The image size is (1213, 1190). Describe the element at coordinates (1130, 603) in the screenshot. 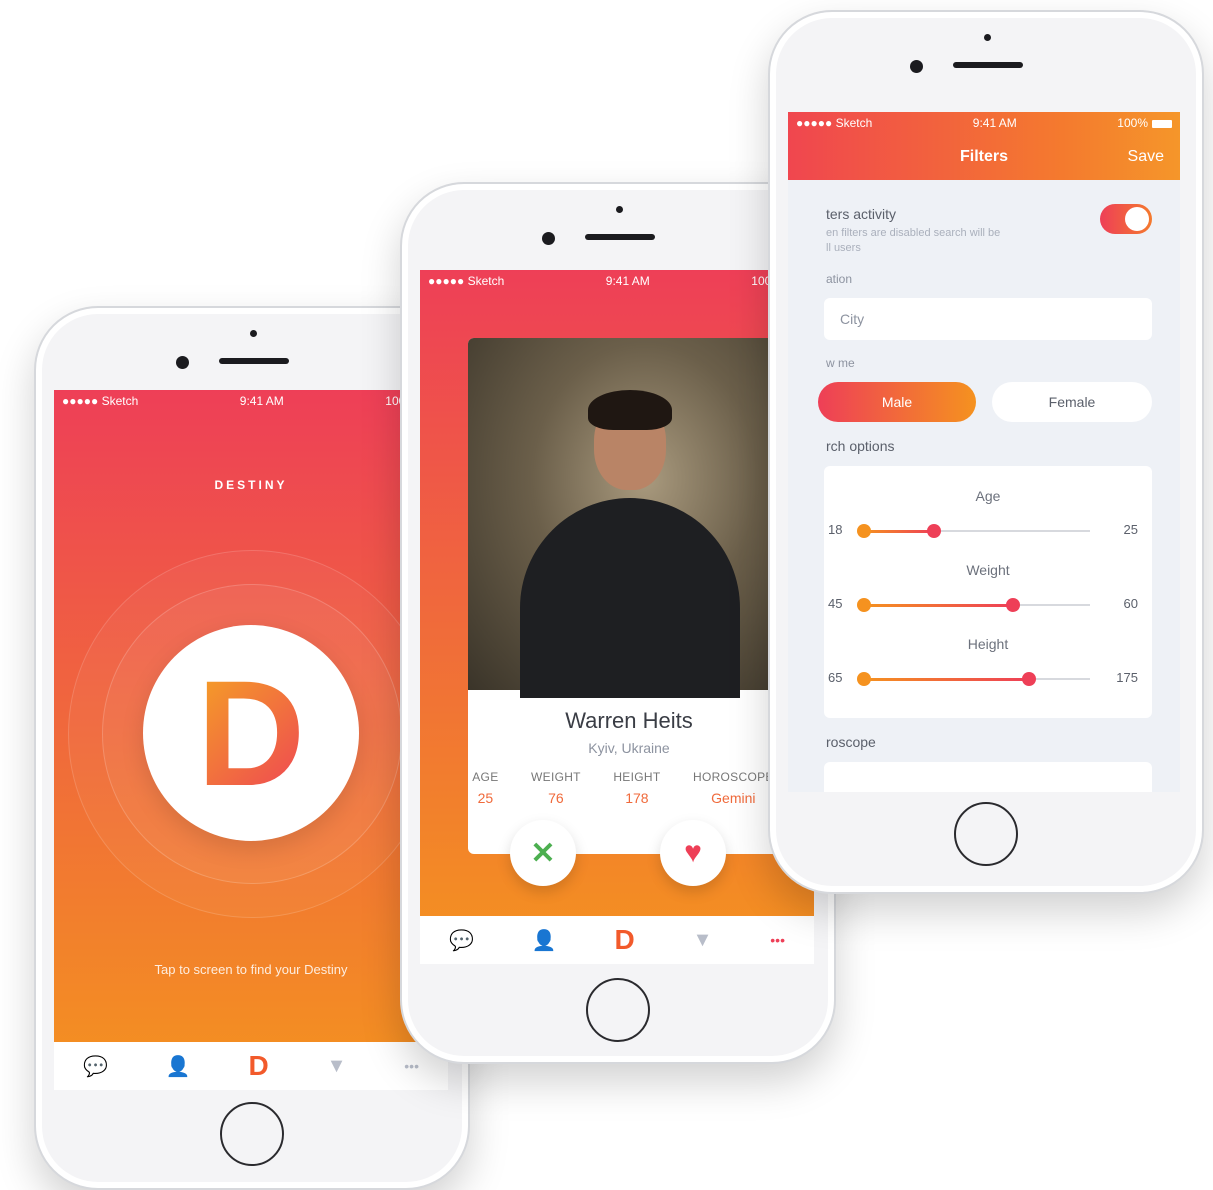

I see `slider-max-value: 60` at that location.